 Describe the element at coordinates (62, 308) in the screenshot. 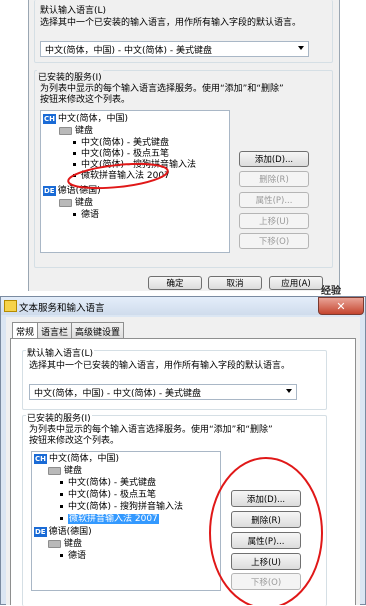

I see `window-title: 文本服务和输入语言` at that location.